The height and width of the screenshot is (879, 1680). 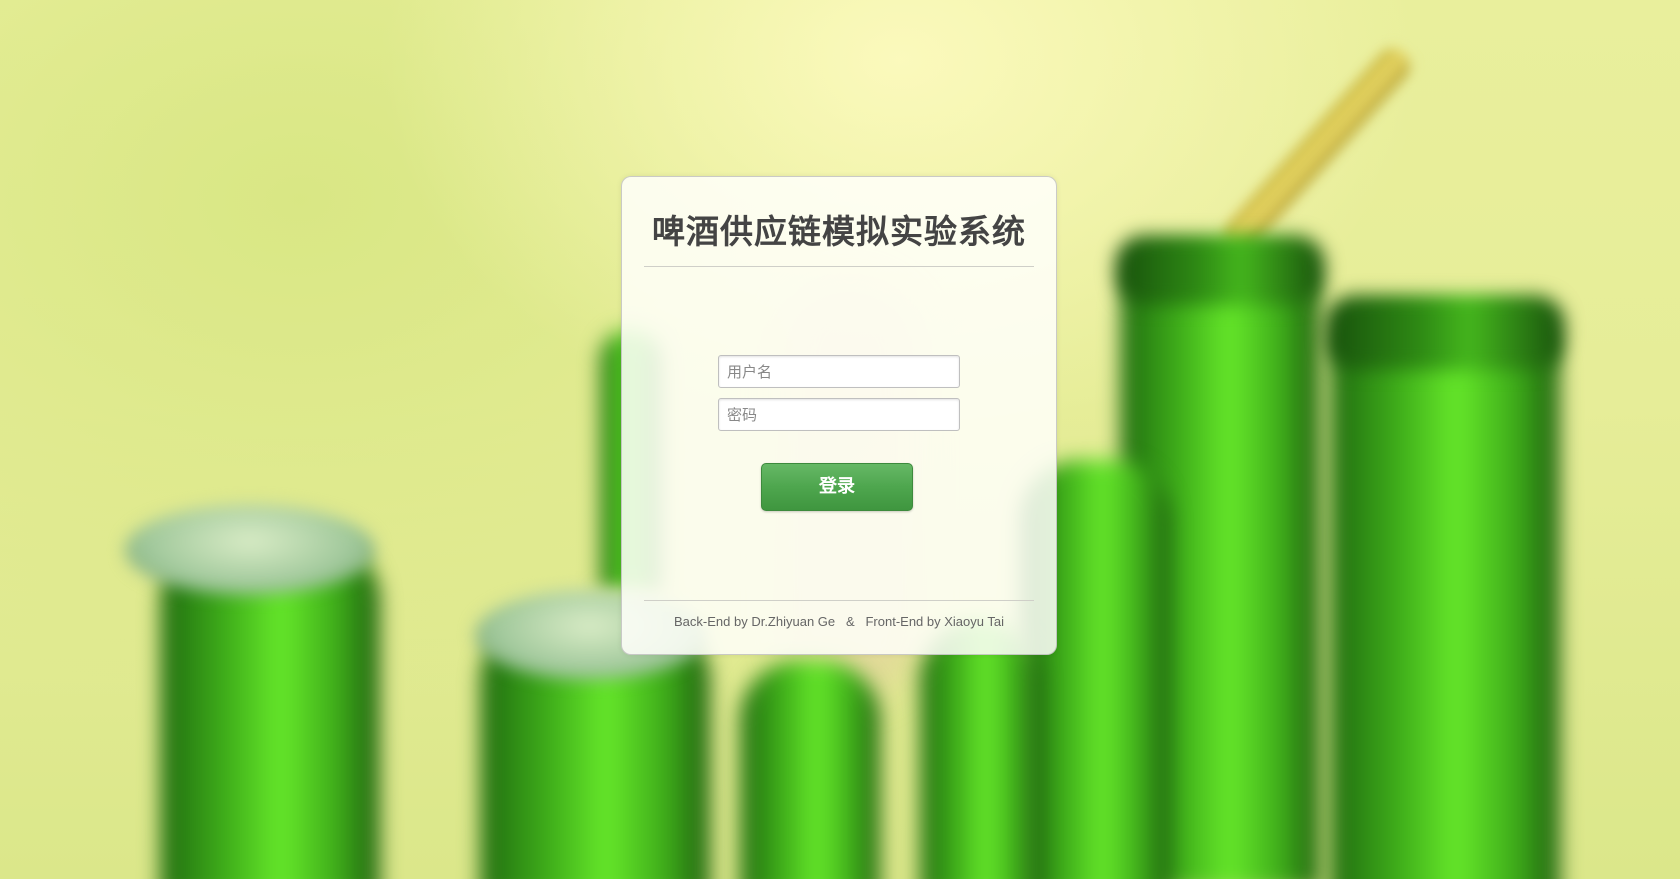 What do you see at coordinates (839, 600) in the screenshot?
I see `footer-divider` at bounding box center [839, 600].